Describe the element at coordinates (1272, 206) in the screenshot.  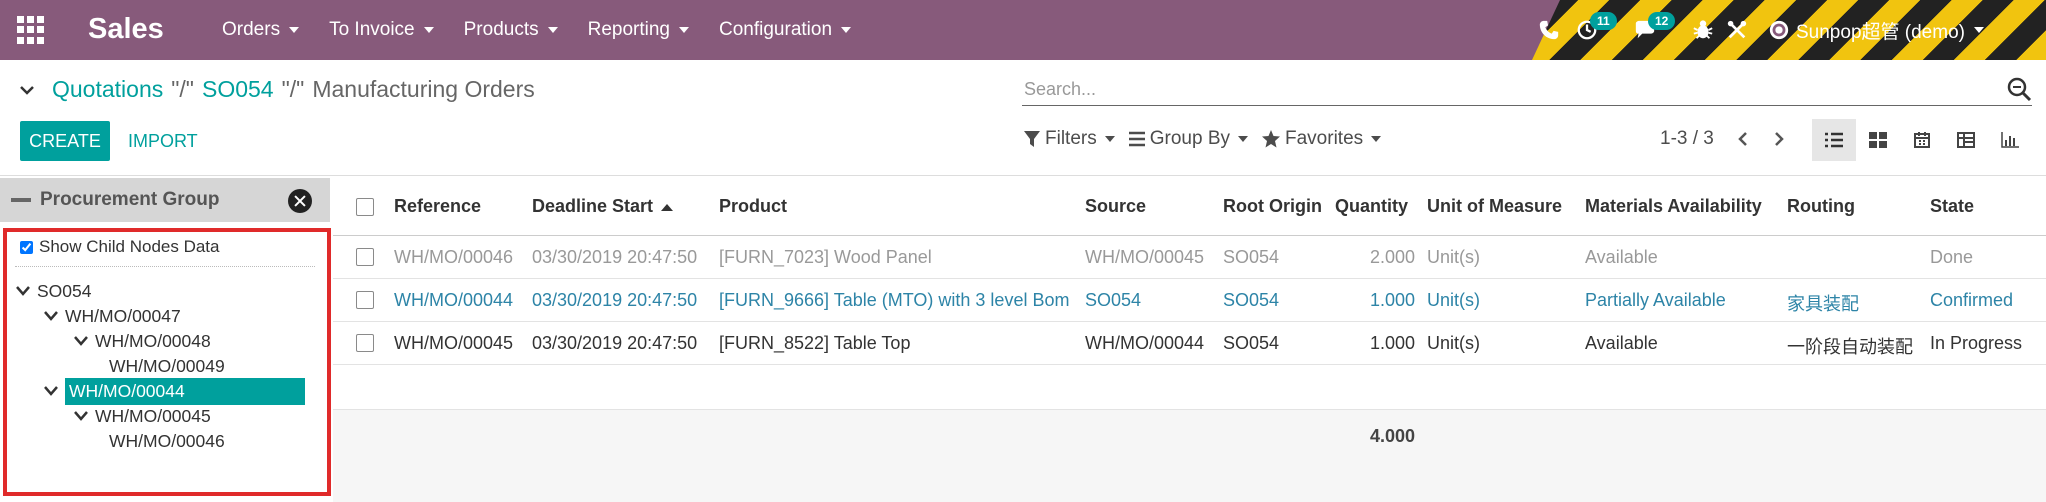
I see `col-root-origin: Root Origin` at that location.